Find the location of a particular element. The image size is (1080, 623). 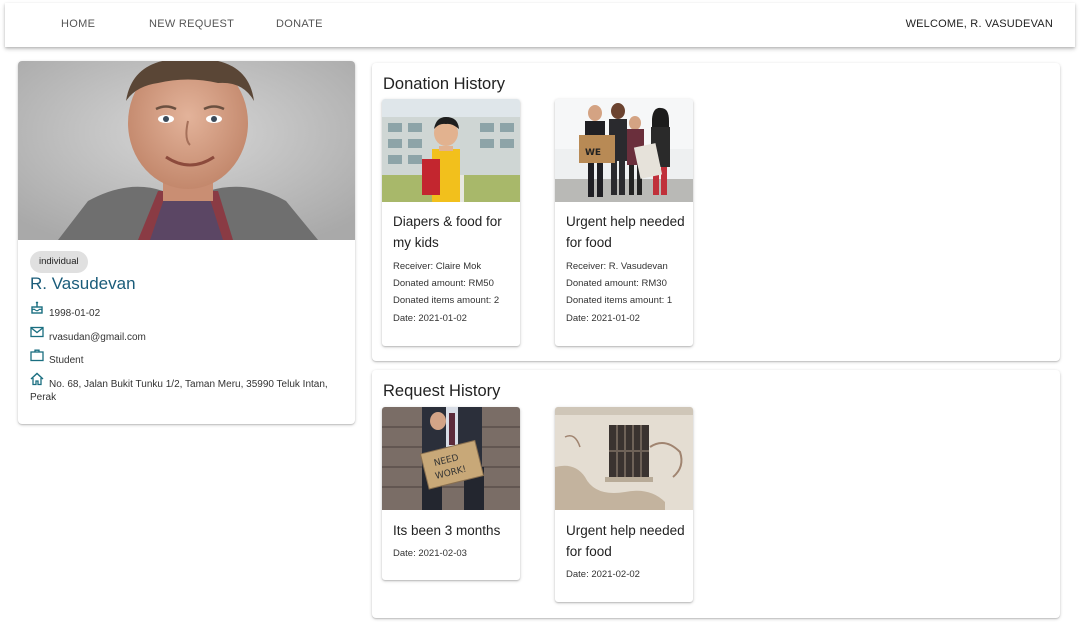

occupation-text: Student is located at coordinates (66, 360).